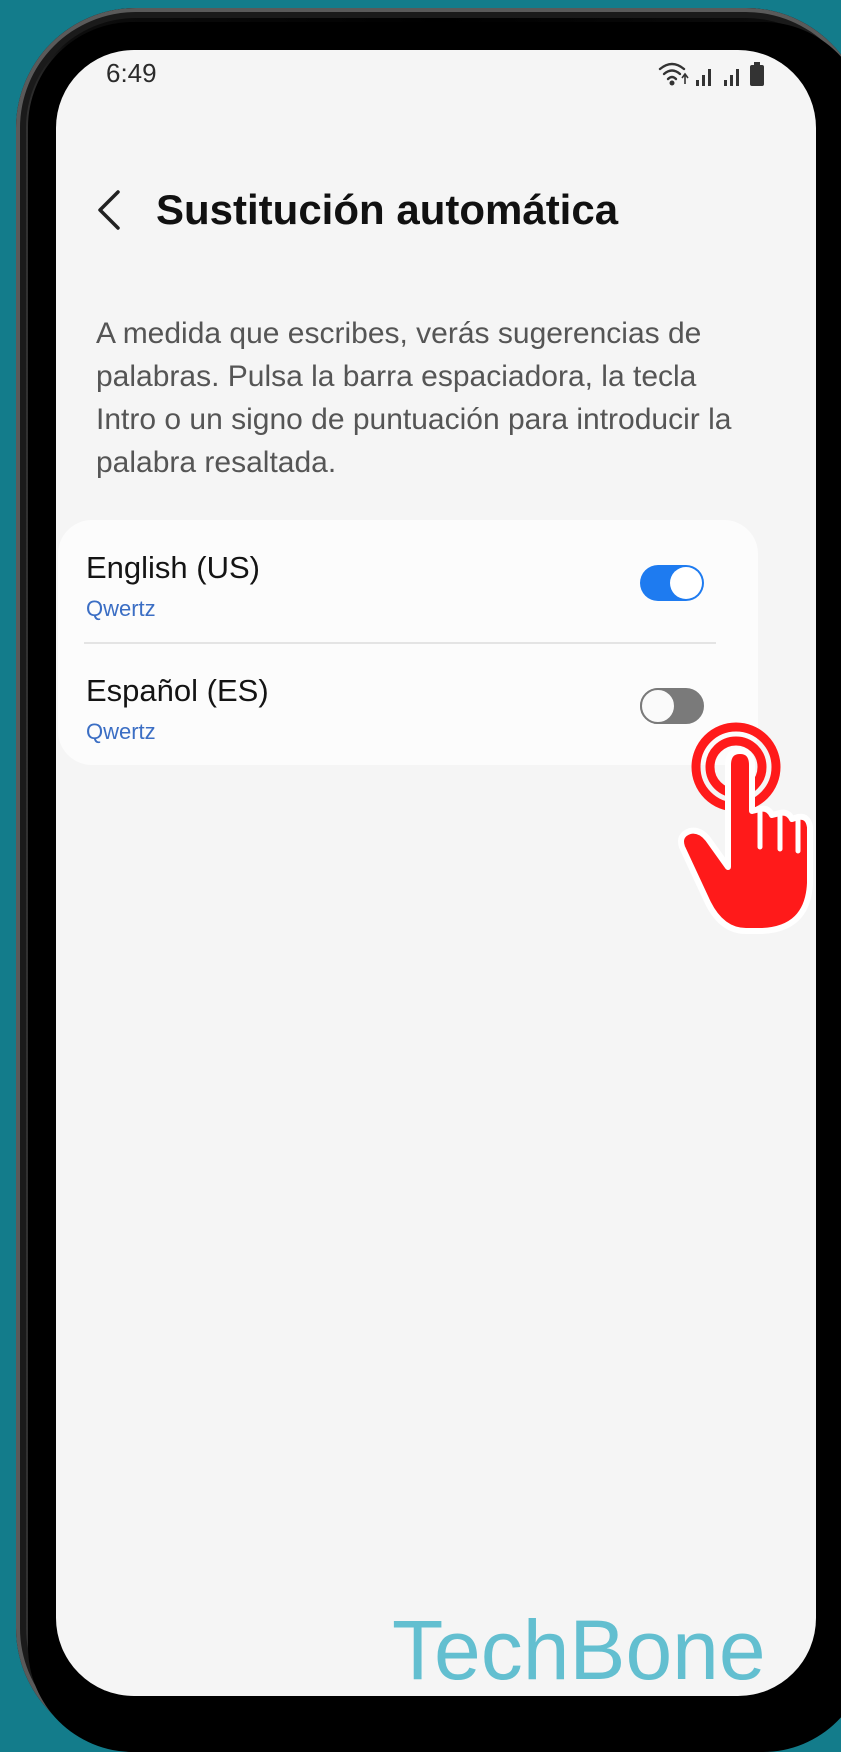 The width and height of the screenshot is (841, 1752). Describe the element at coordinates (685, 78) in the screenshot. I see `data-arrows-icon` at that location.